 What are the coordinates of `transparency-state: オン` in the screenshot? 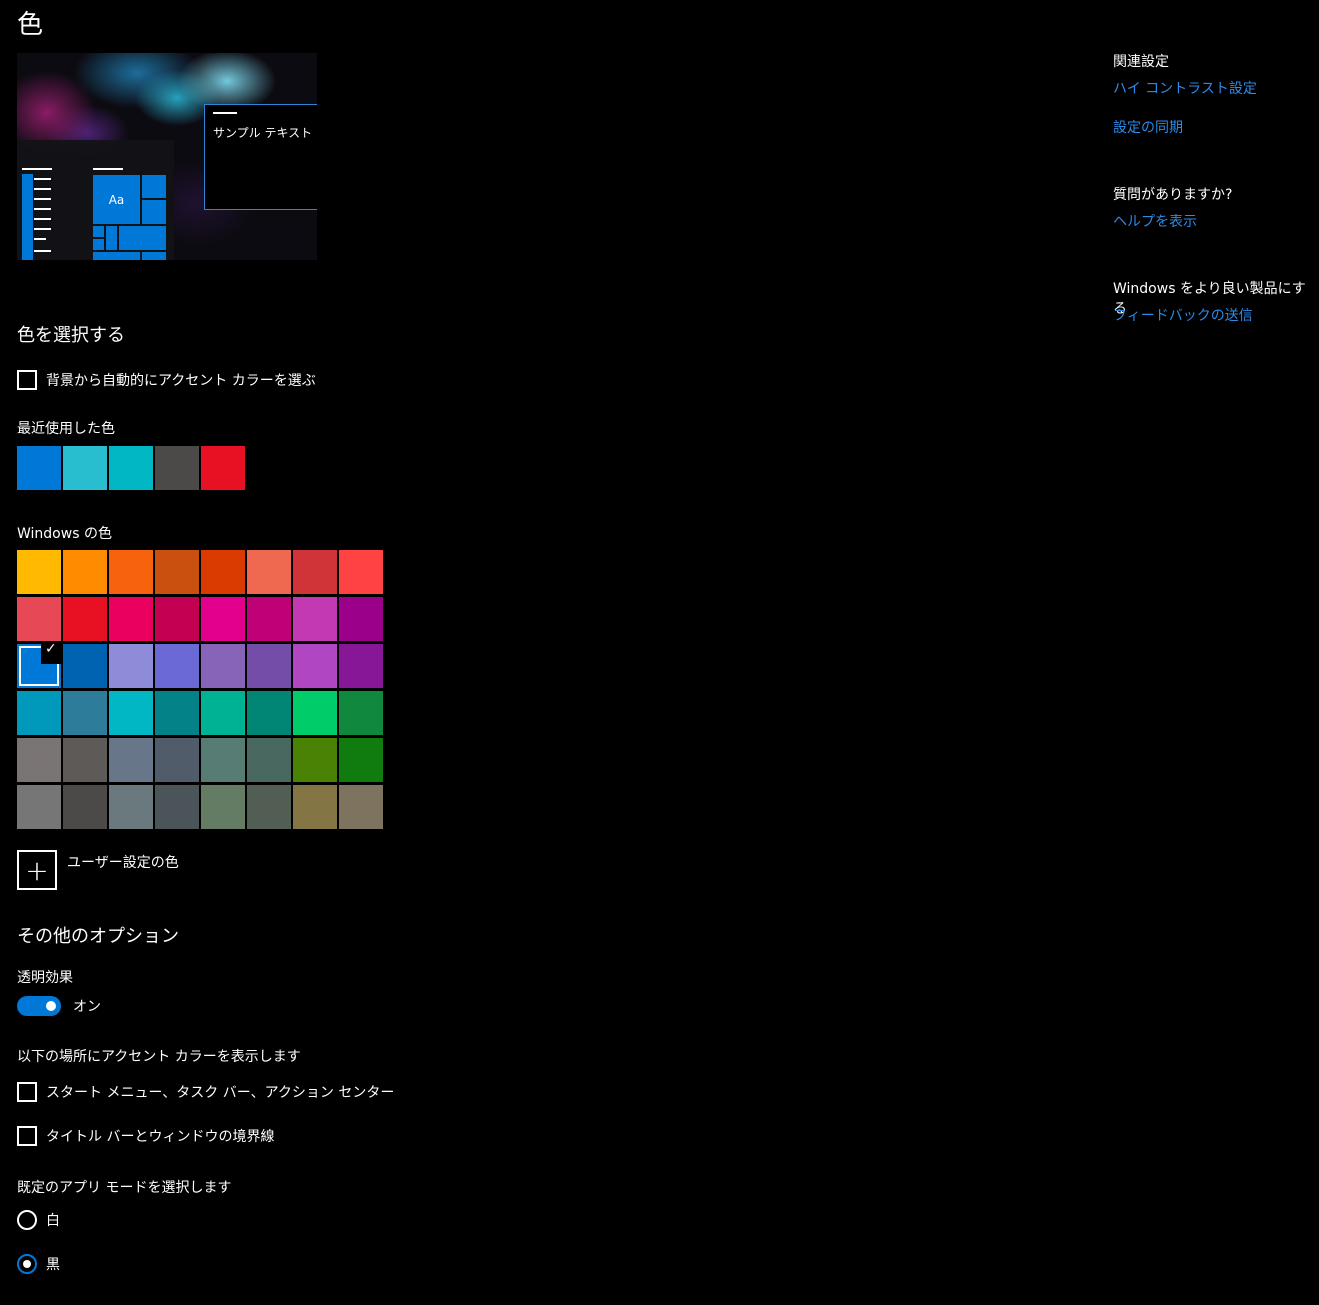 It's located at (87, 1007).